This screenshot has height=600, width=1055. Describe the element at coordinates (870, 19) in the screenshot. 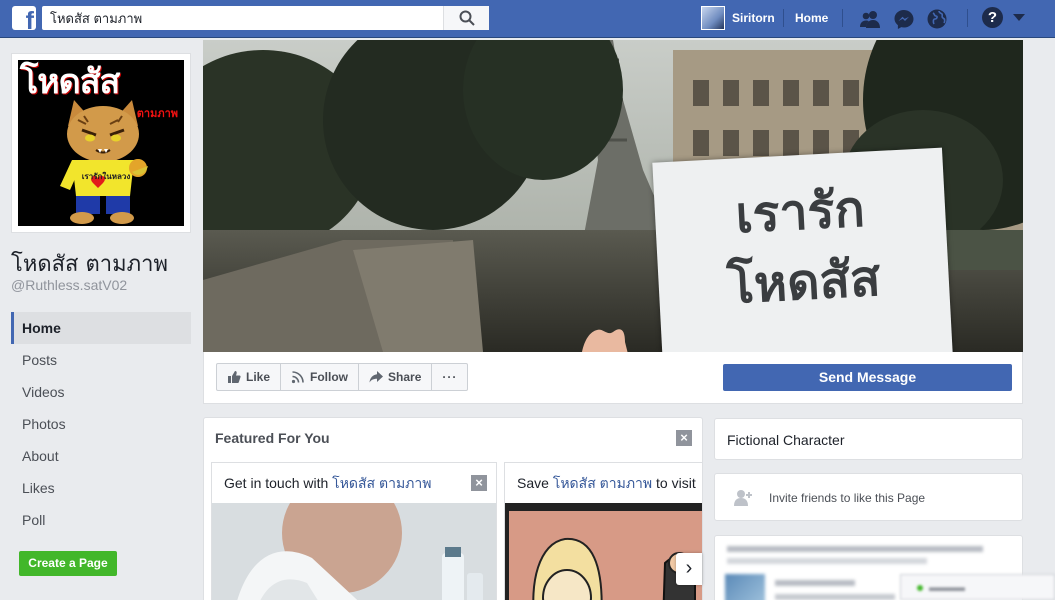

I see `friend-requests-icon` at that location.